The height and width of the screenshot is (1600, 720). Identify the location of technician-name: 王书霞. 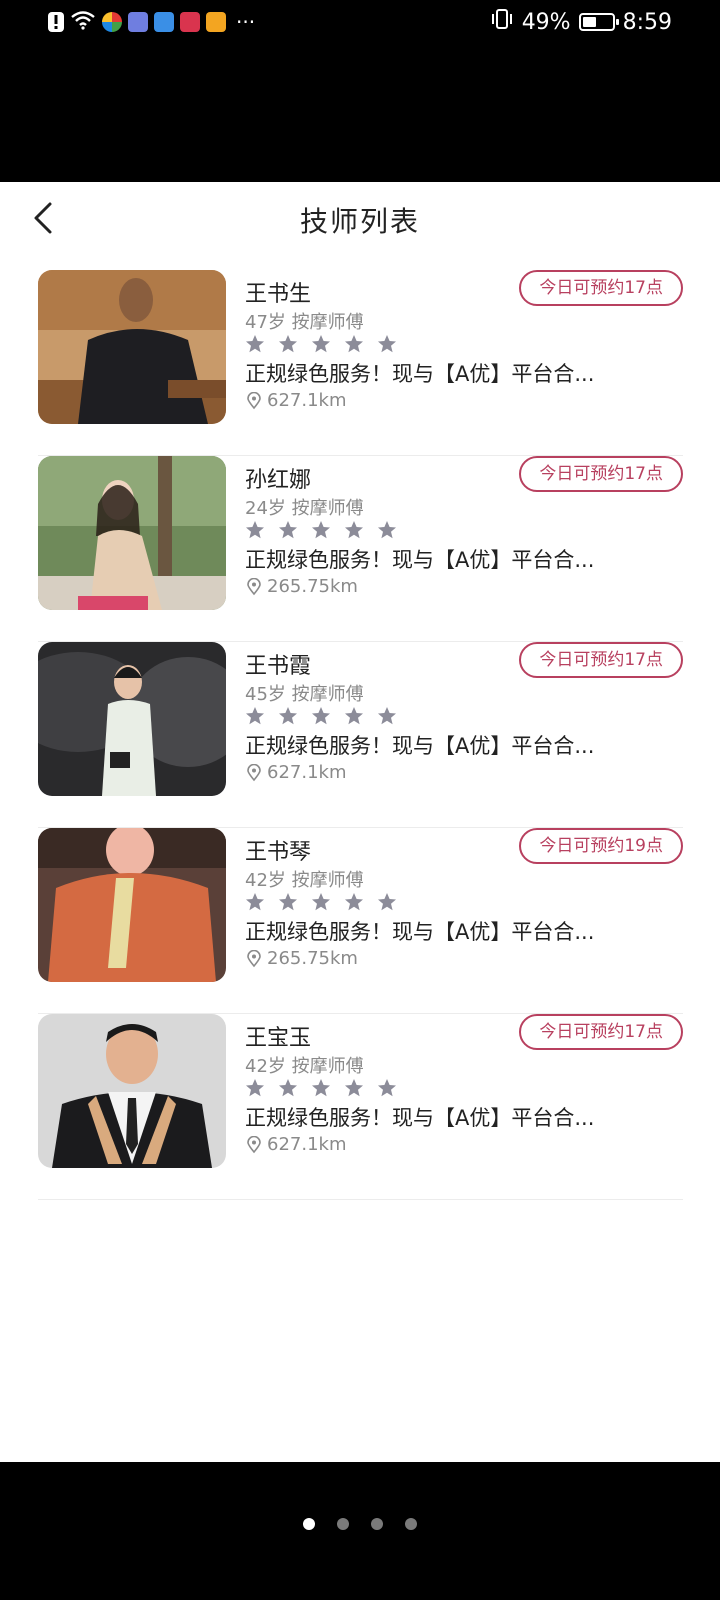
(278, 666).